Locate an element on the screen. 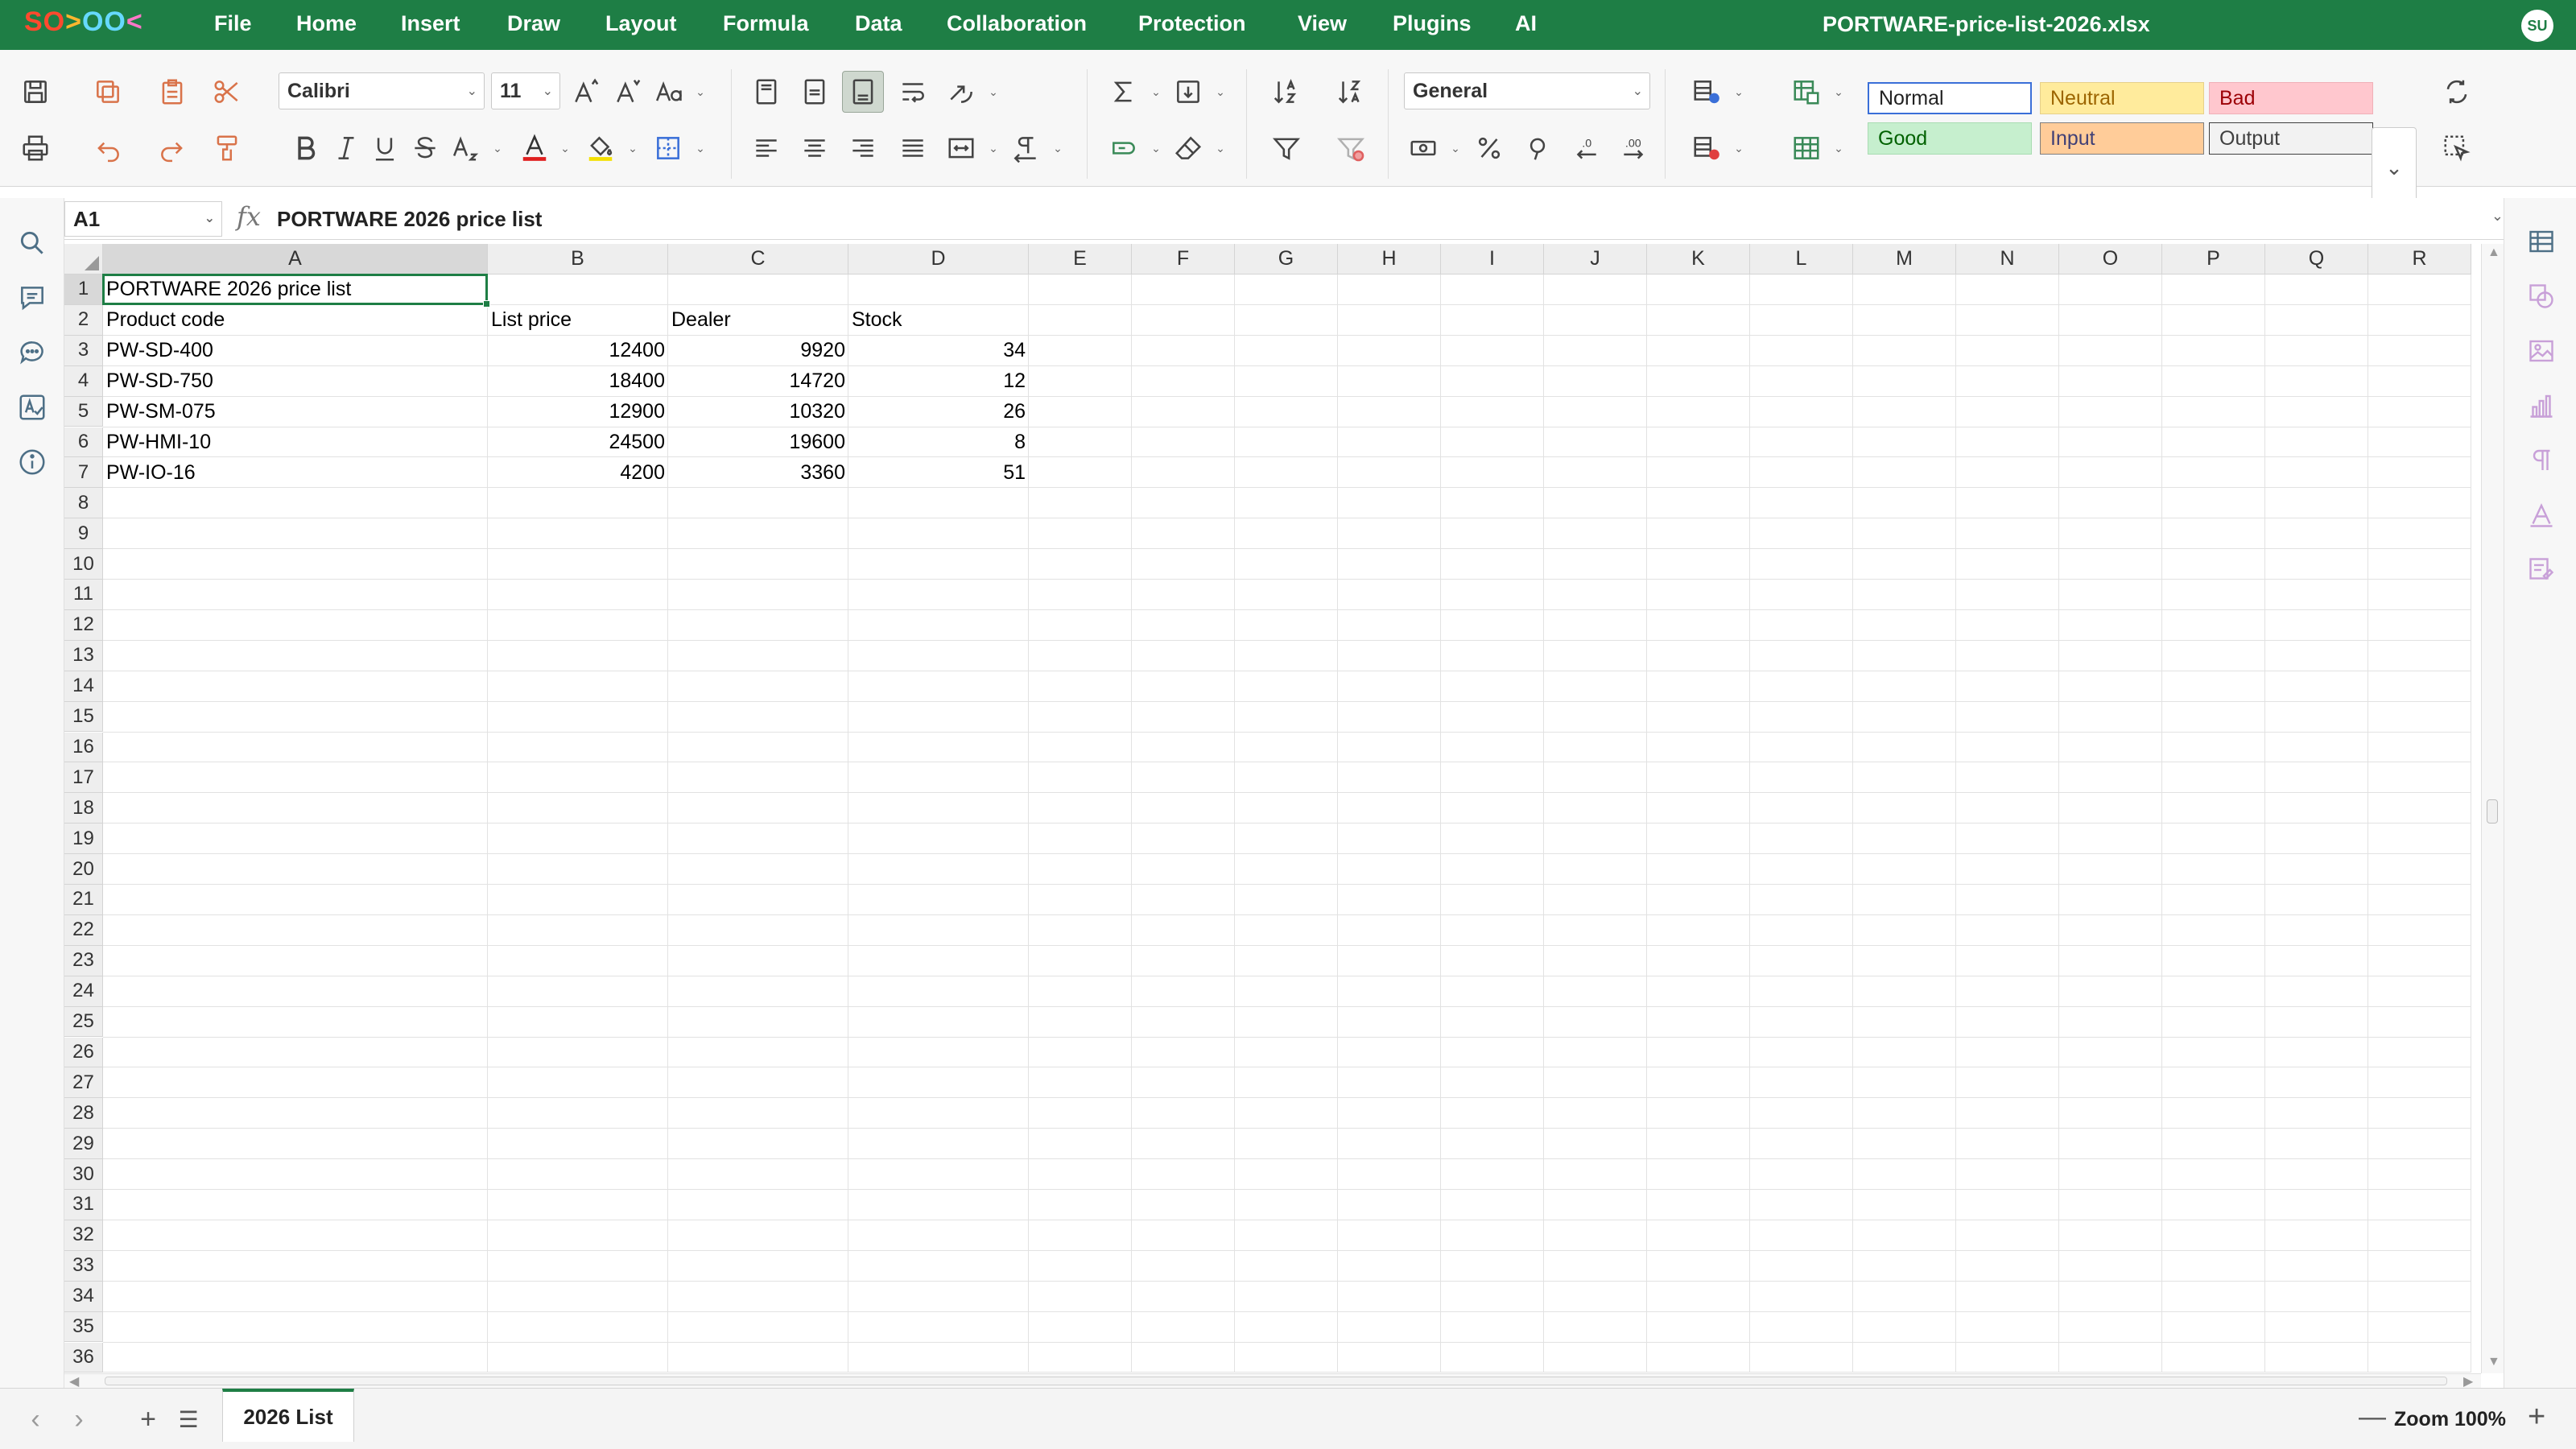 Image resolution: width=2576 pixels, height=1449 pixels. vertical-scrollbar: ▲ ▼ is located at coordinates (2492, 808).